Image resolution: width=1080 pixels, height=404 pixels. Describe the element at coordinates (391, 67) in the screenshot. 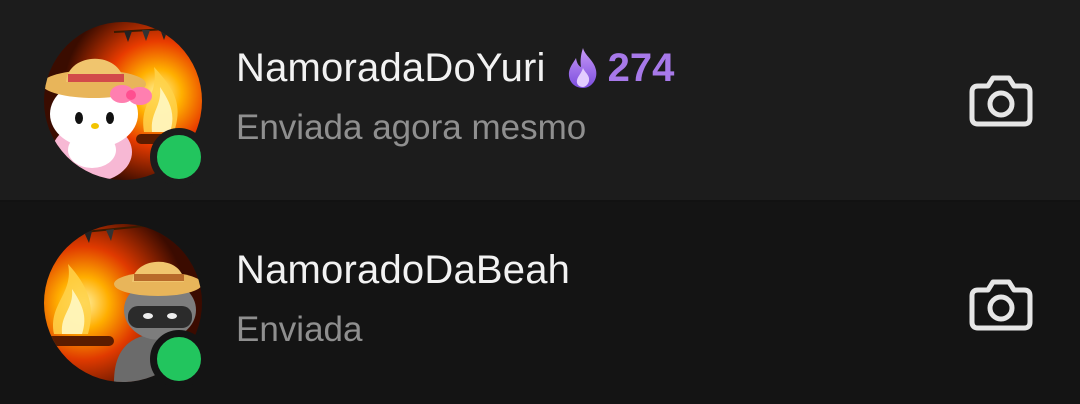

I see `contact-name: NamoradaDoYuri` at that location.